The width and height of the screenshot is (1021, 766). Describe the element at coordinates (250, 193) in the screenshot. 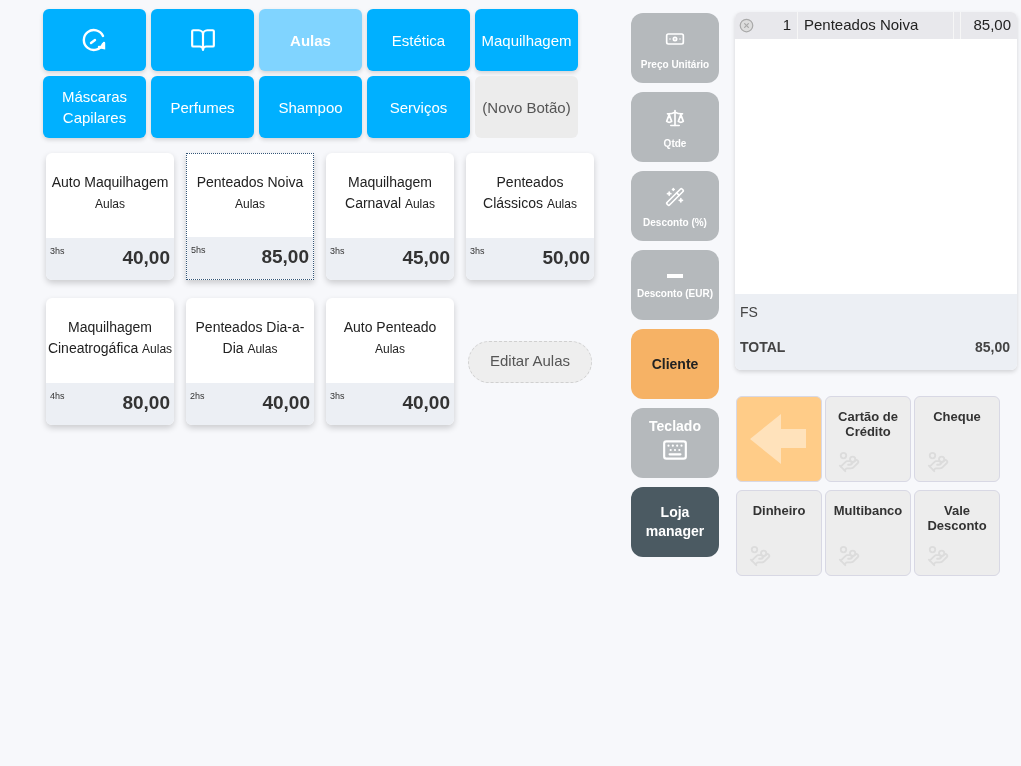

I see `product-name: Penteados Noiva Aulas` at that location.